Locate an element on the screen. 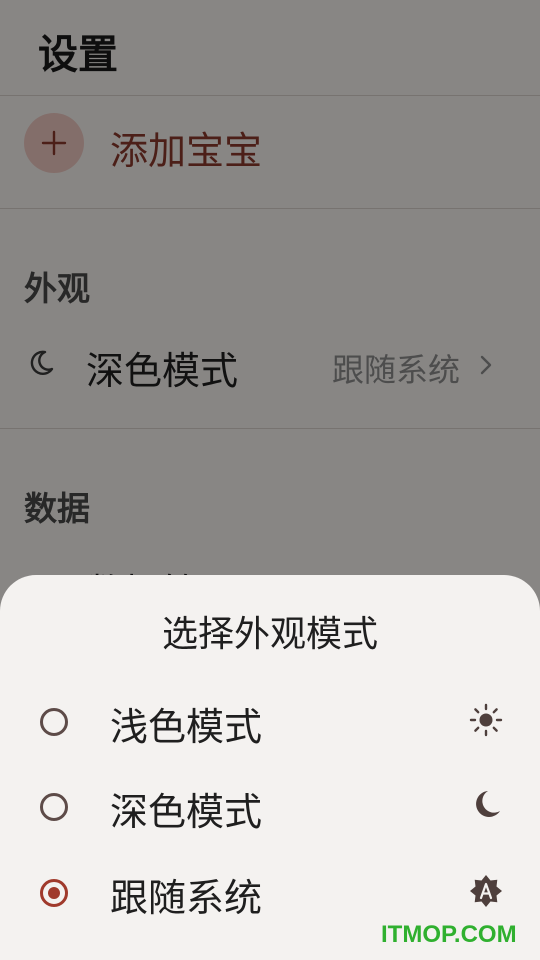  option-label: 深色模式 is located at coordinates (186, 812).